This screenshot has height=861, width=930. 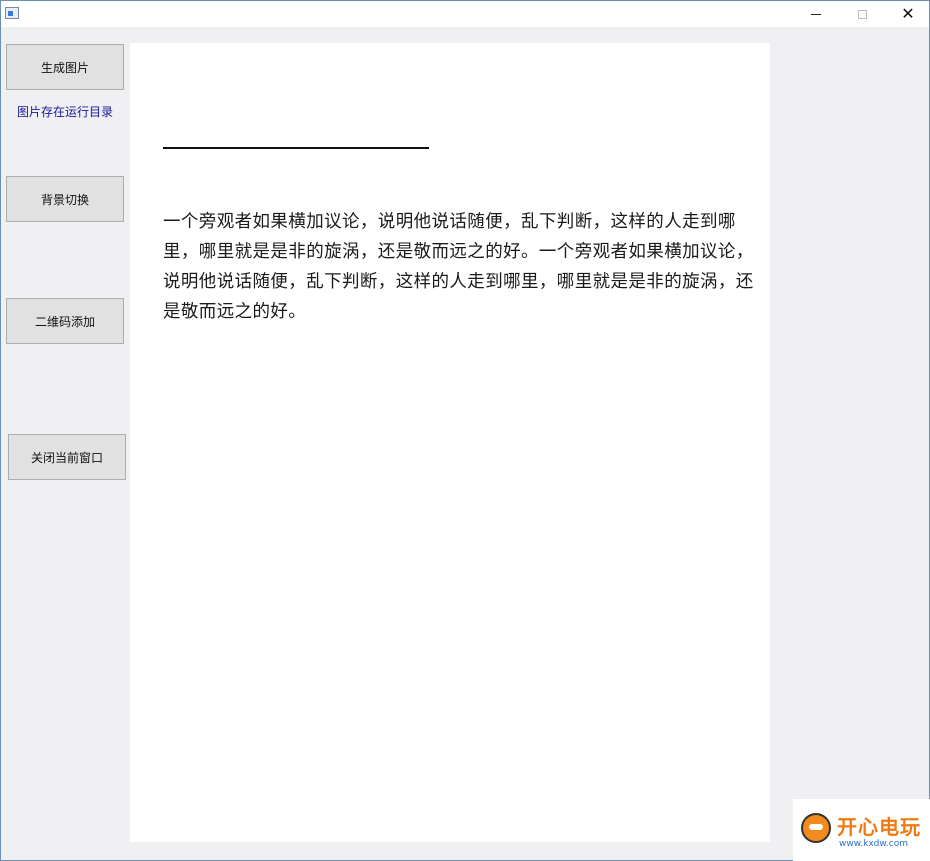 I want to click on maximize-button, so click(x=862, y=14).